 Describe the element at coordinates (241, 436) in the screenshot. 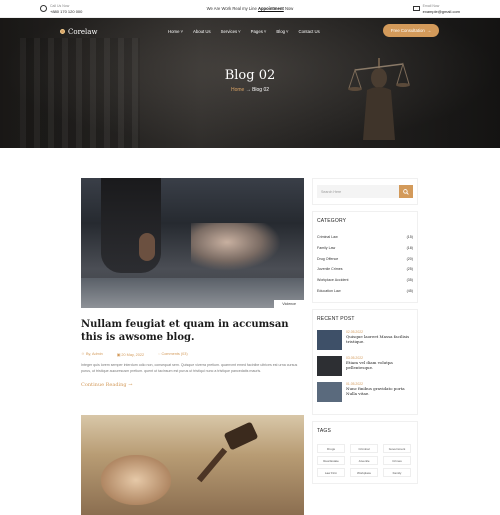

I see `image-gavel` at that location.